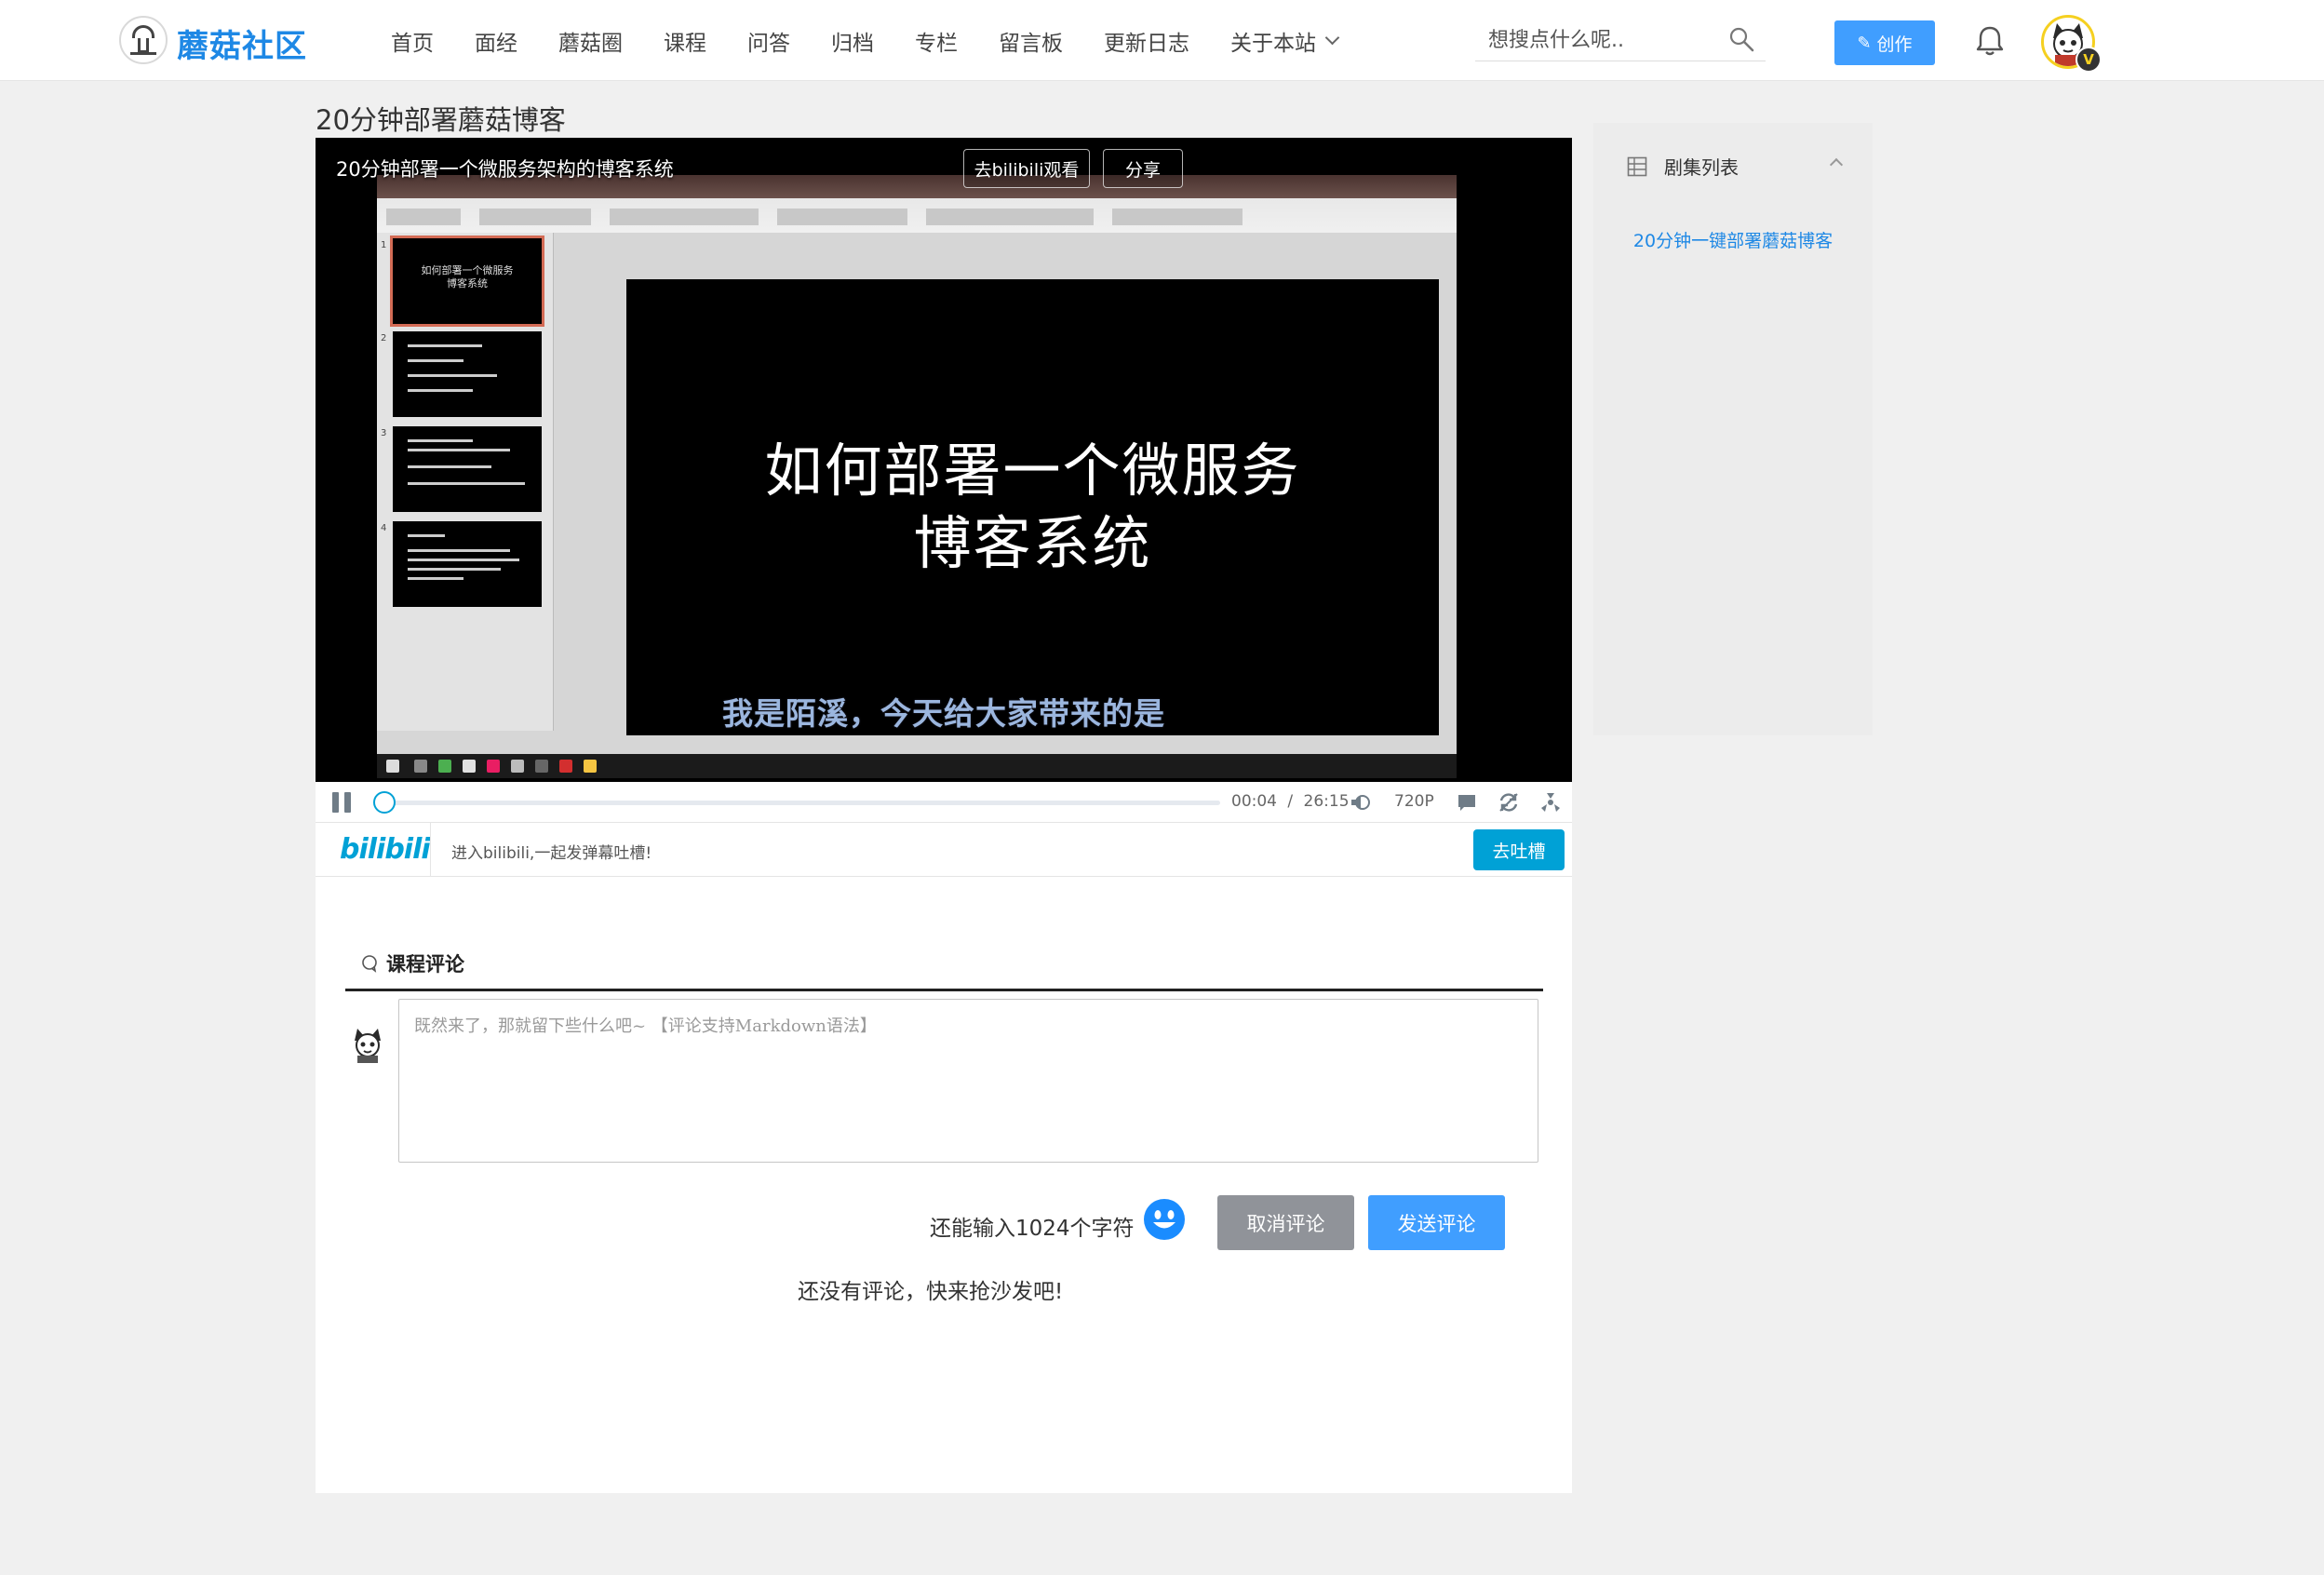 The width and height of the screenshot is (2324, 1575). What do you see at coordinates (505, 169) in the screenshot?
I see `video-title: 20分钟部署一个微服务架构的博客系统` at bounding box center [505, 169].